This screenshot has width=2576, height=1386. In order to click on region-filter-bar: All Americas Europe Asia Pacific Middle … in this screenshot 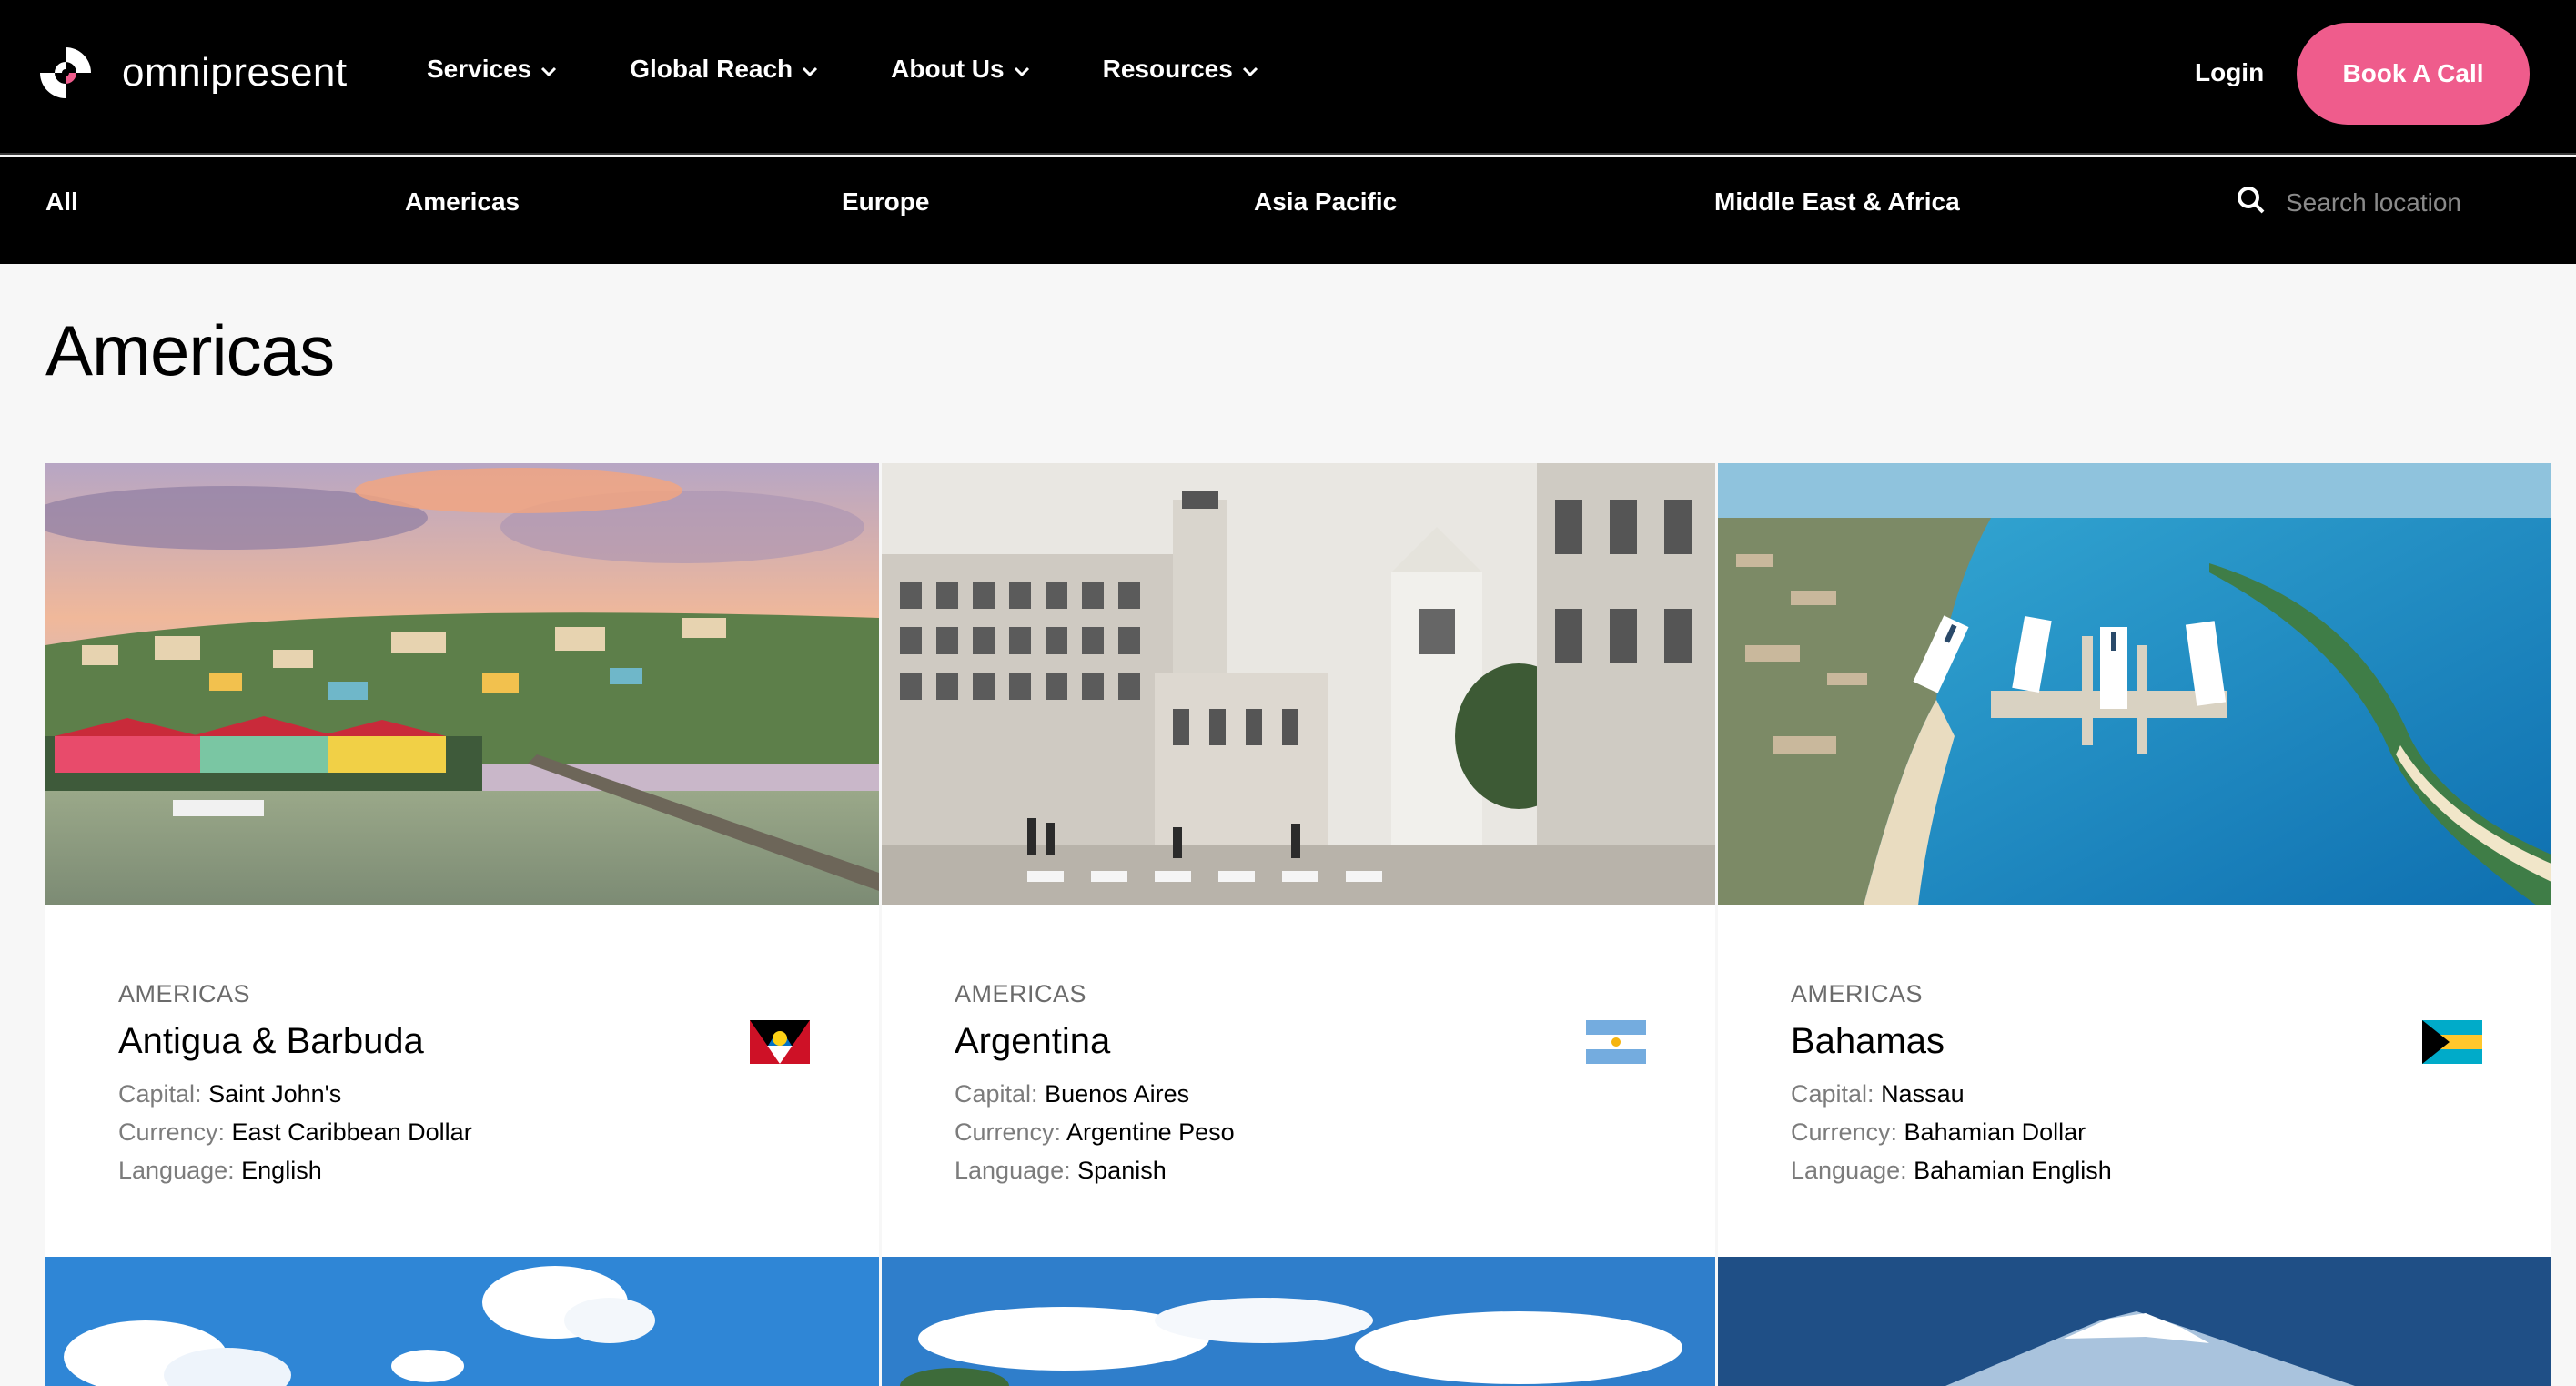, I will do `click(1288, 210)`.